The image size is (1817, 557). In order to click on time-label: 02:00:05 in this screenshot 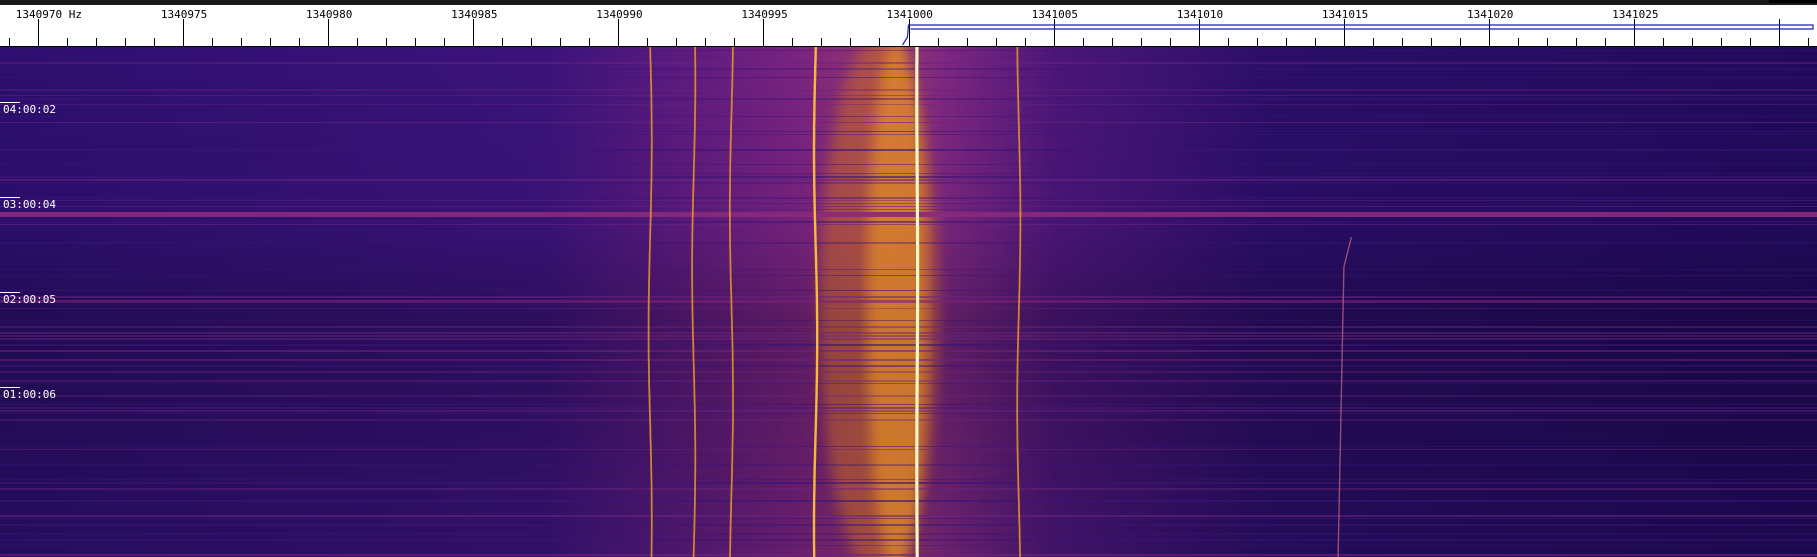, I will do `click(29, 299)`.